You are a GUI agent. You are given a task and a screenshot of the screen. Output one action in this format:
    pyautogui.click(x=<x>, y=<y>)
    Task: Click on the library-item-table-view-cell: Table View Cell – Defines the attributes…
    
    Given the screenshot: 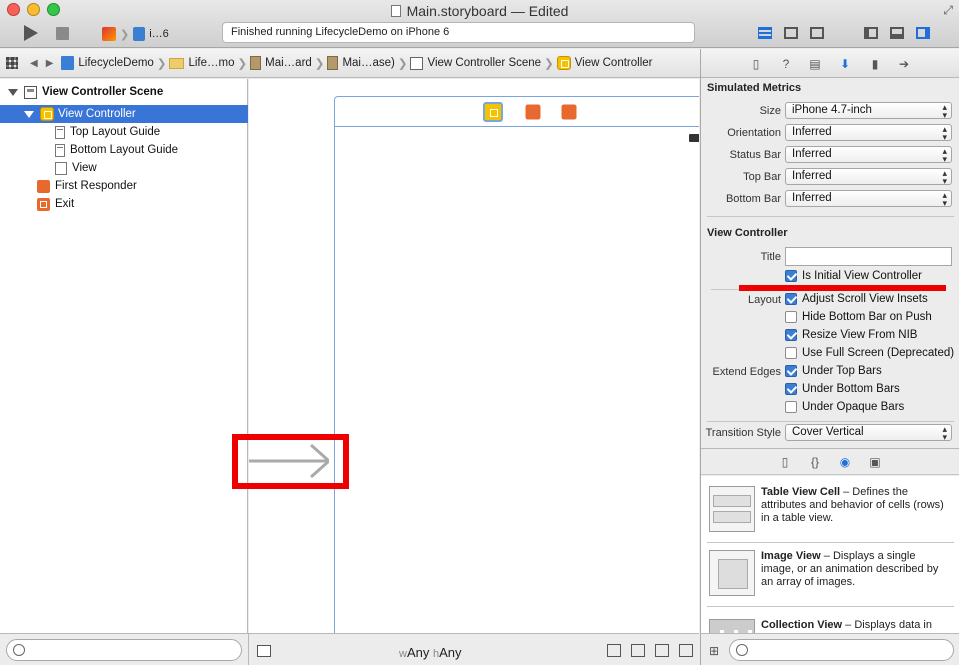 What is the action you would take?
    pyautogui.click(x=831, y=511)
    